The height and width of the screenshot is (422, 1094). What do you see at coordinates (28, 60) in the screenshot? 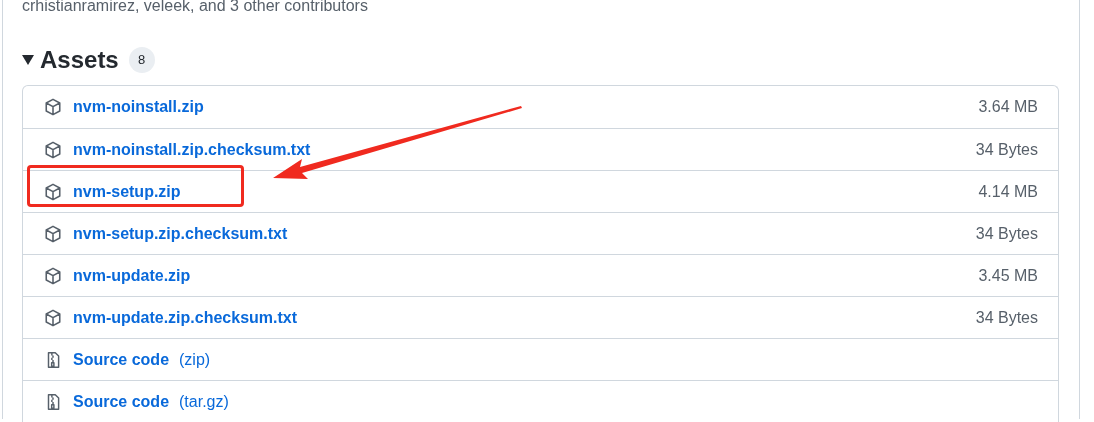
I see `caret-icon` at bounding box center [28, 60].